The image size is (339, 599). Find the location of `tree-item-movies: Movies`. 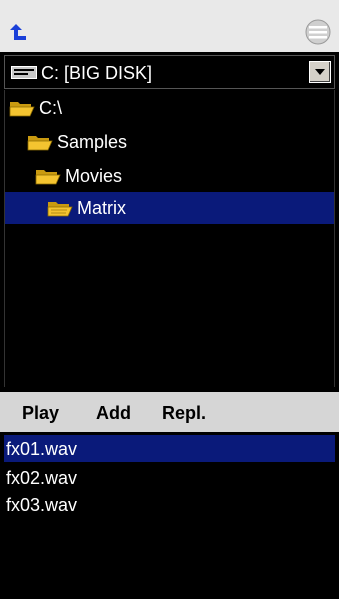

tree-item-movies: Movies is located at coordinates (169, 176).